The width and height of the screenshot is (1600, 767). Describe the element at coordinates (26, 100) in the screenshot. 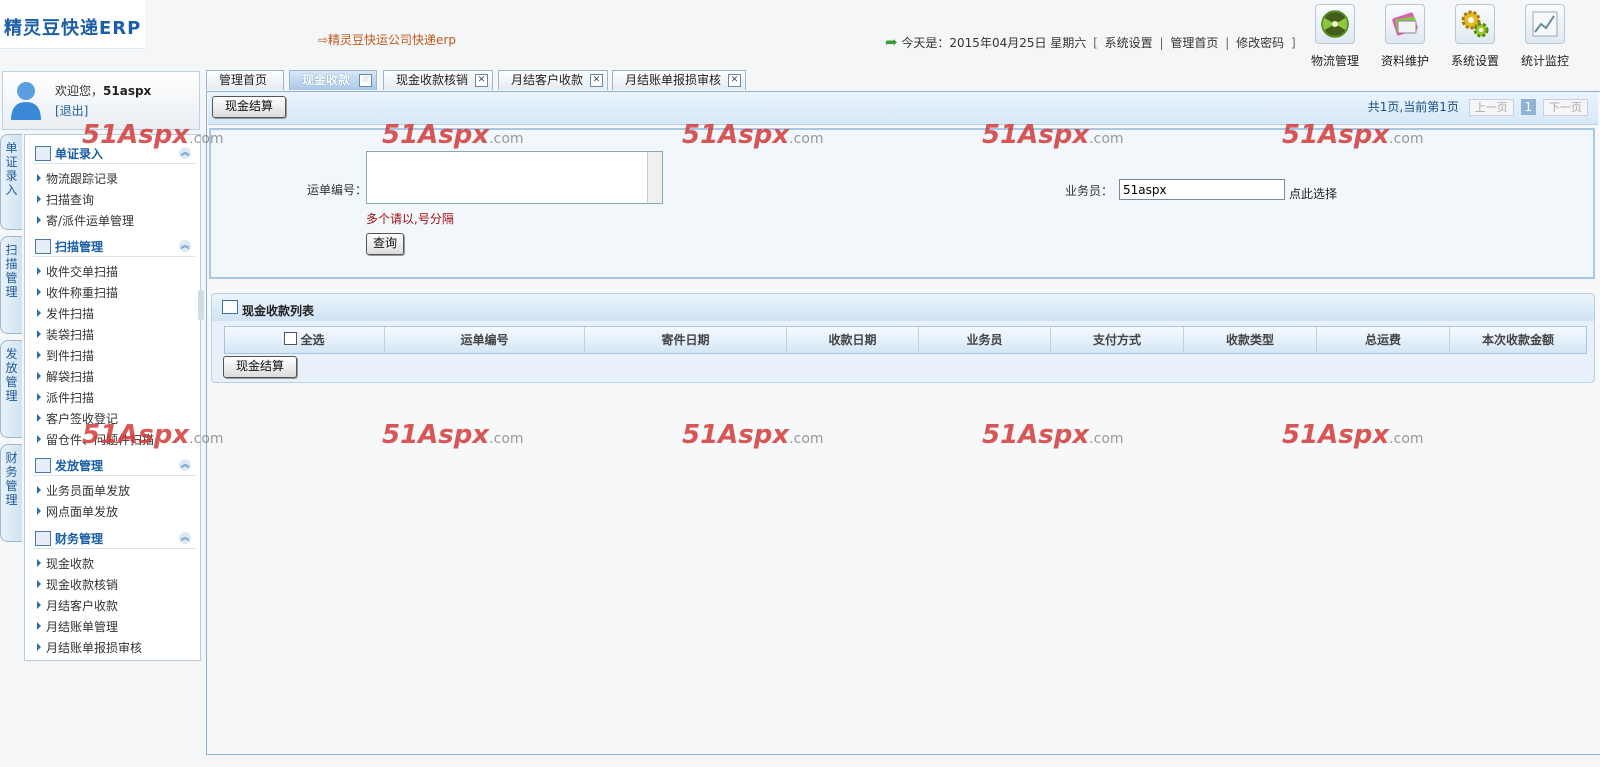

I see `avatar-icon` at that location.